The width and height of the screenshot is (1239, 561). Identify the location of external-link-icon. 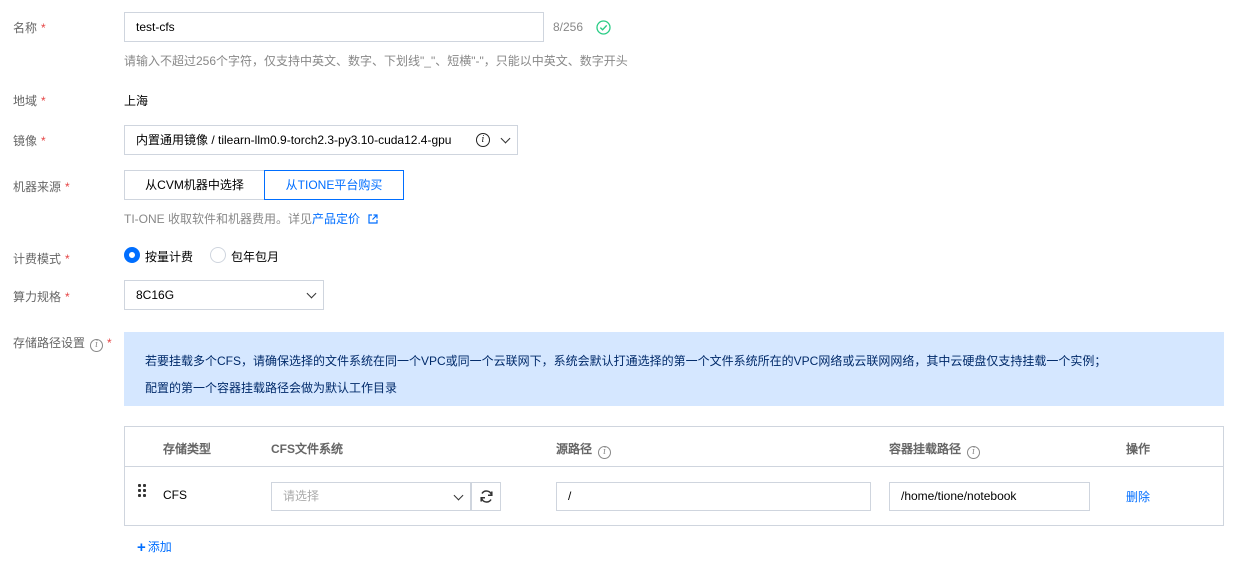
(373, 219).